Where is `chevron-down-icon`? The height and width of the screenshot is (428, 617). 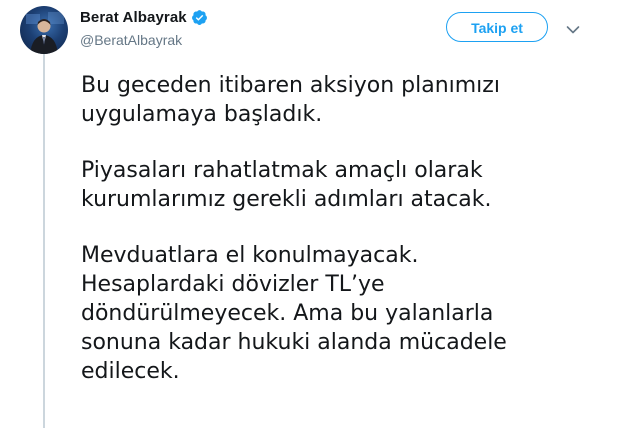
chevron-down-icon is located at coordinates (573, 28).